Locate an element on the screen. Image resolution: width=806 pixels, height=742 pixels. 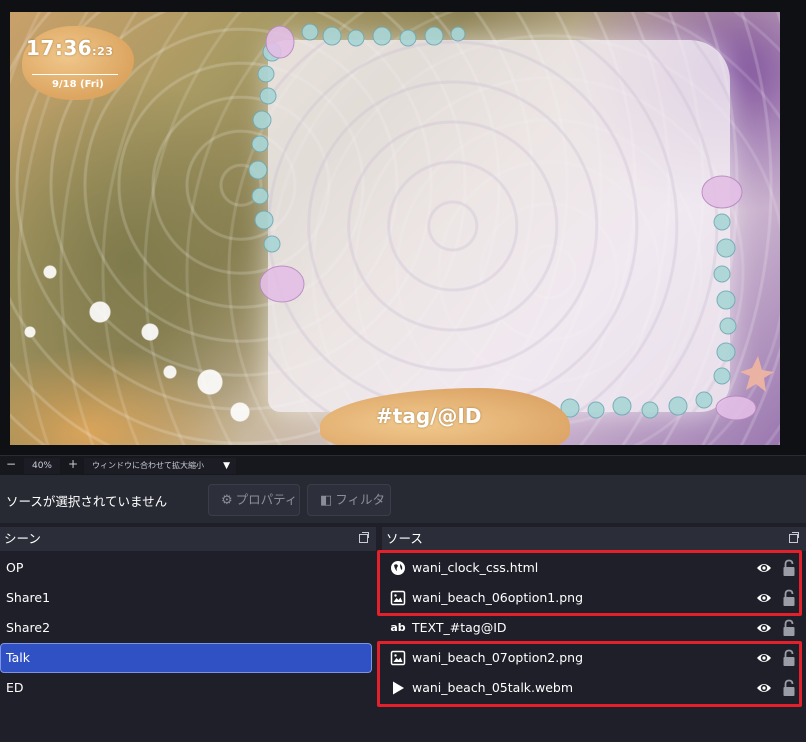
scene-item-label: OP is located at coordinates (15, 567).